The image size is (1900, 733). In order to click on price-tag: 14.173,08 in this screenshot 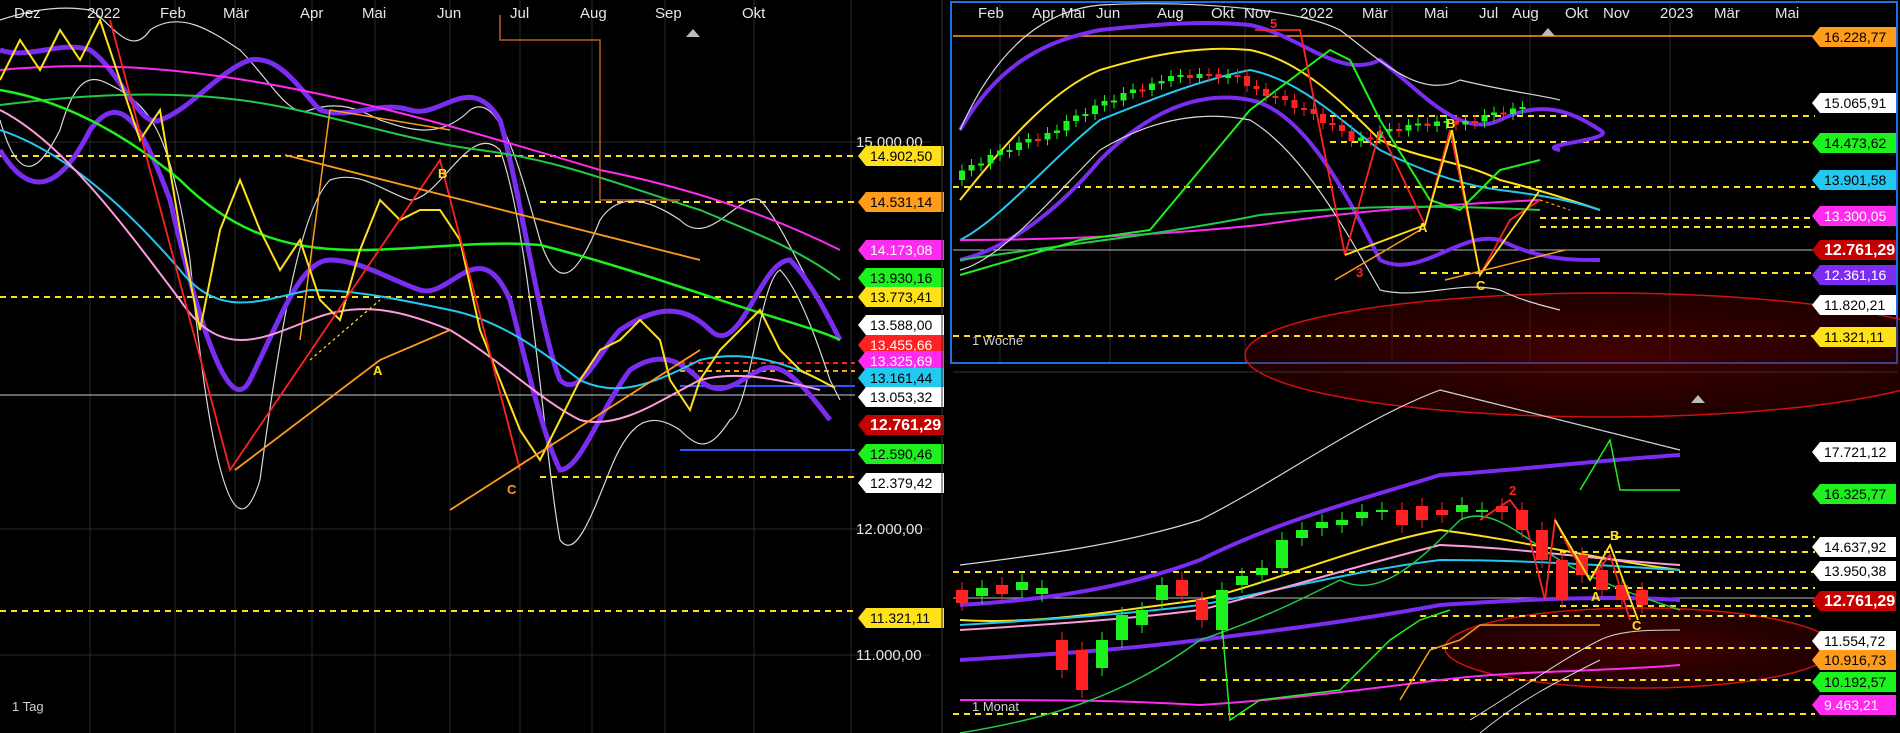, I will do `click(901, 250)`.